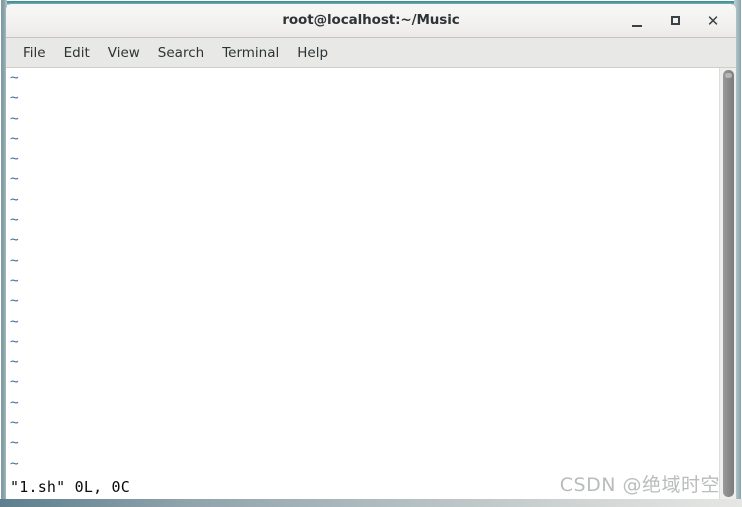  Describe the element at coordinates (312, 53) in the screenshot. I see `menu-item-help: Help` at that location.